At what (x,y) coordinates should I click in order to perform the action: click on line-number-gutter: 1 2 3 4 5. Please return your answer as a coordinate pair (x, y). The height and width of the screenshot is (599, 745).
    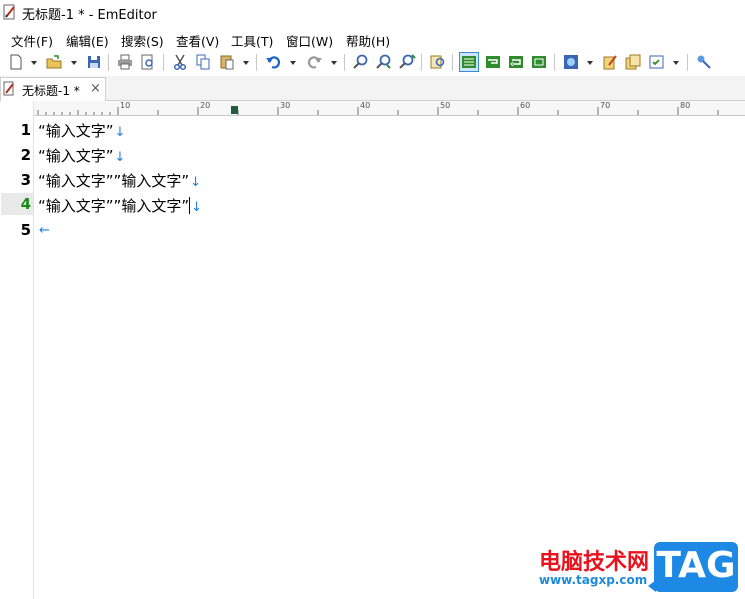
    Looking at the image, I should click on (17, 350).